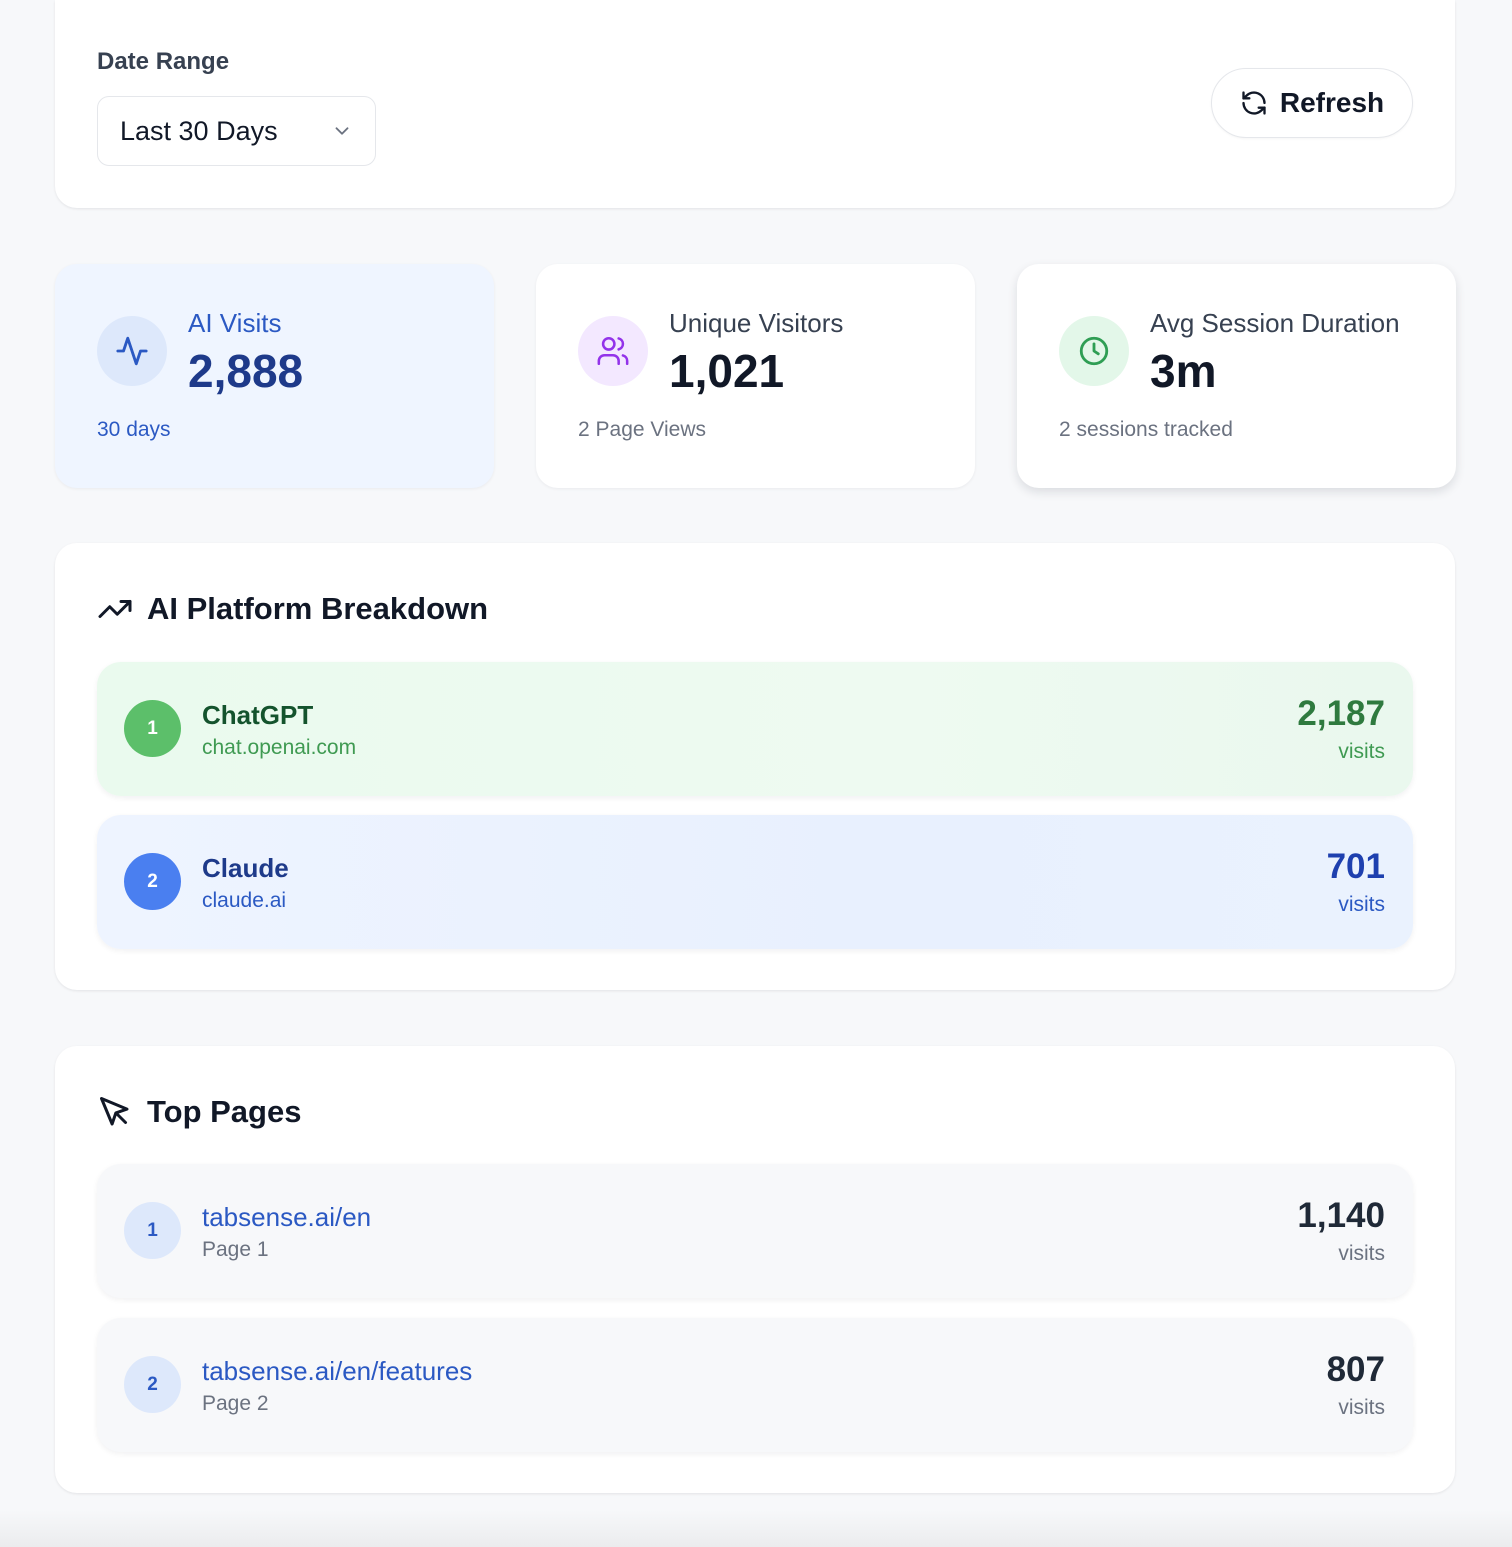 This screenshot has width=1512, height=1547. I want to click on filter-card: Date Range Last 30 Days Refresh, so click(755, 104).